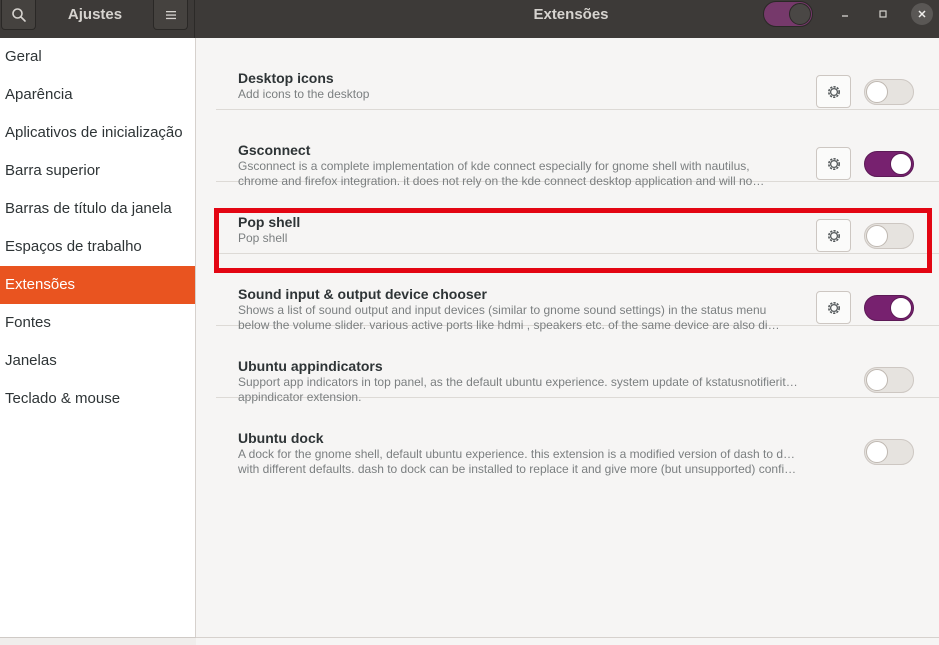 The height and width of the screenshot is (645, 939). I want to click on minimize-icon, so click(845, 16).